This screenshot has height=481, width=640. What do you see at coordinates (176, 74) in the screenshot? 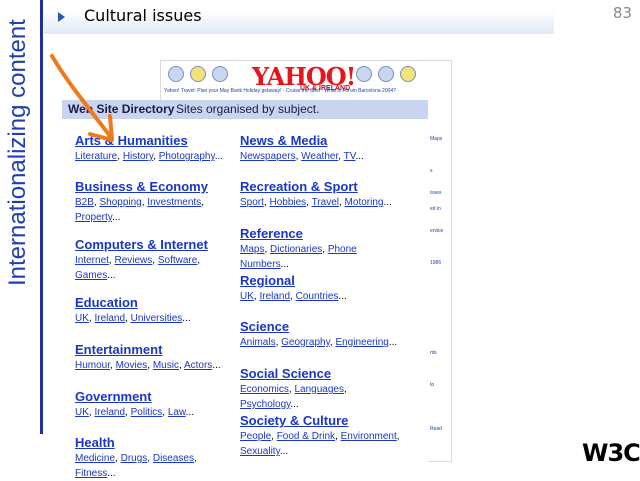
I see `shopping-icon` at bounding box center [176, 74].